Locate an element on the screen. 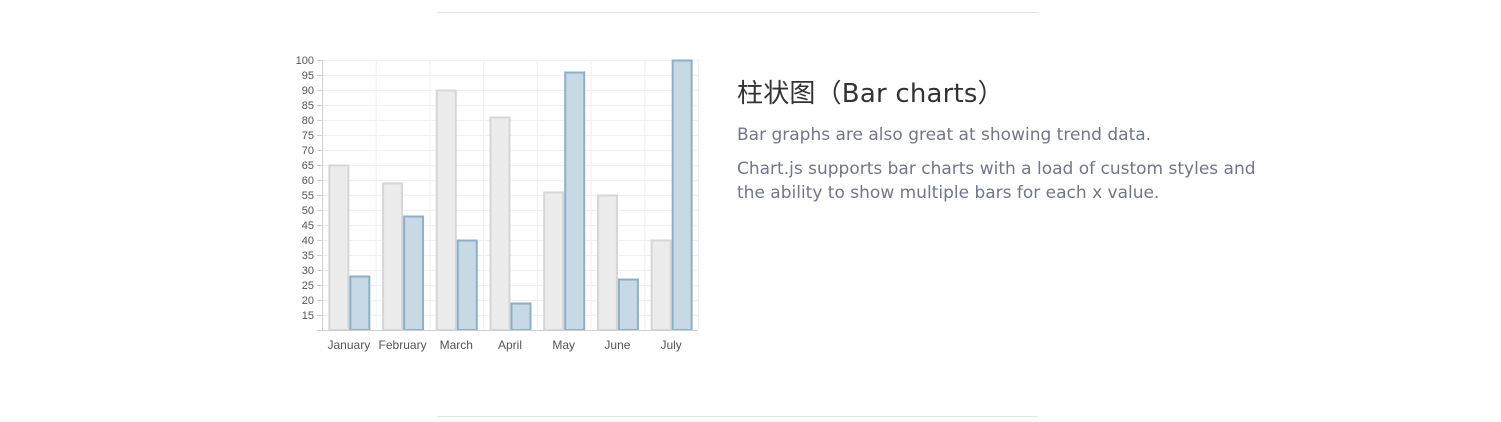 The height and width of the screenshot is (422, 1501). bar-series-2-may is located at coordinates (575, 201).